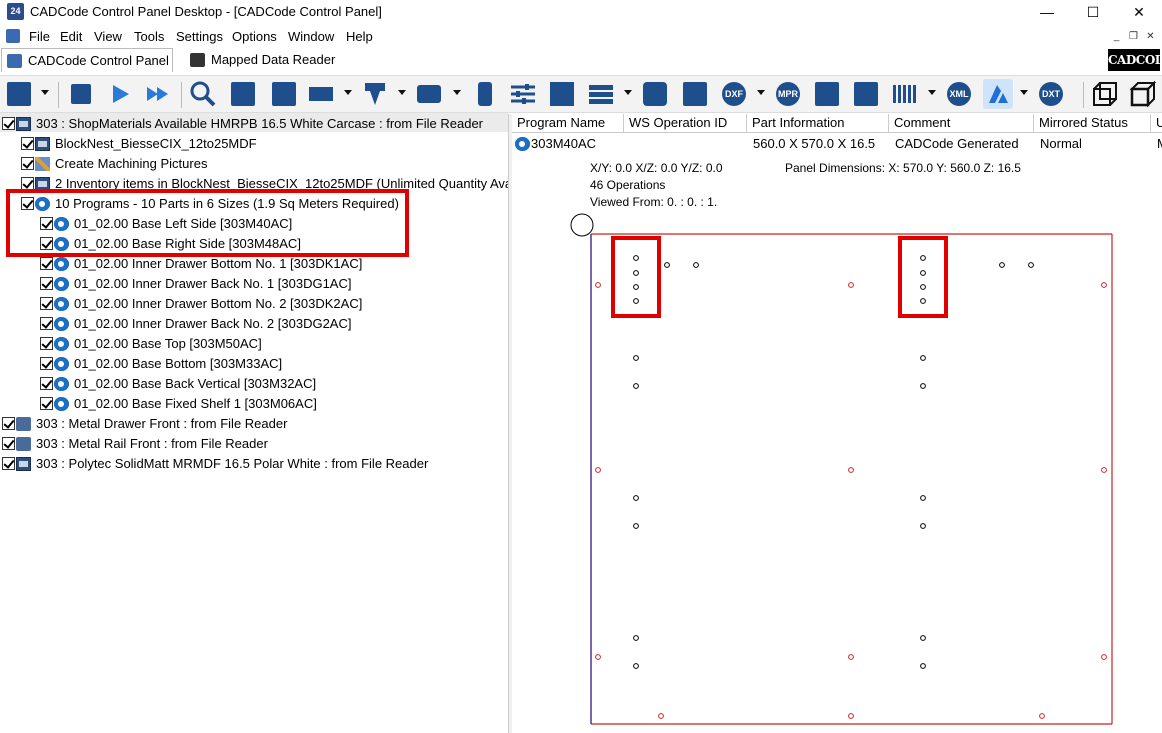 This screenshot has width=1162, height=733. I want to click on run-button, so click(120, 94).